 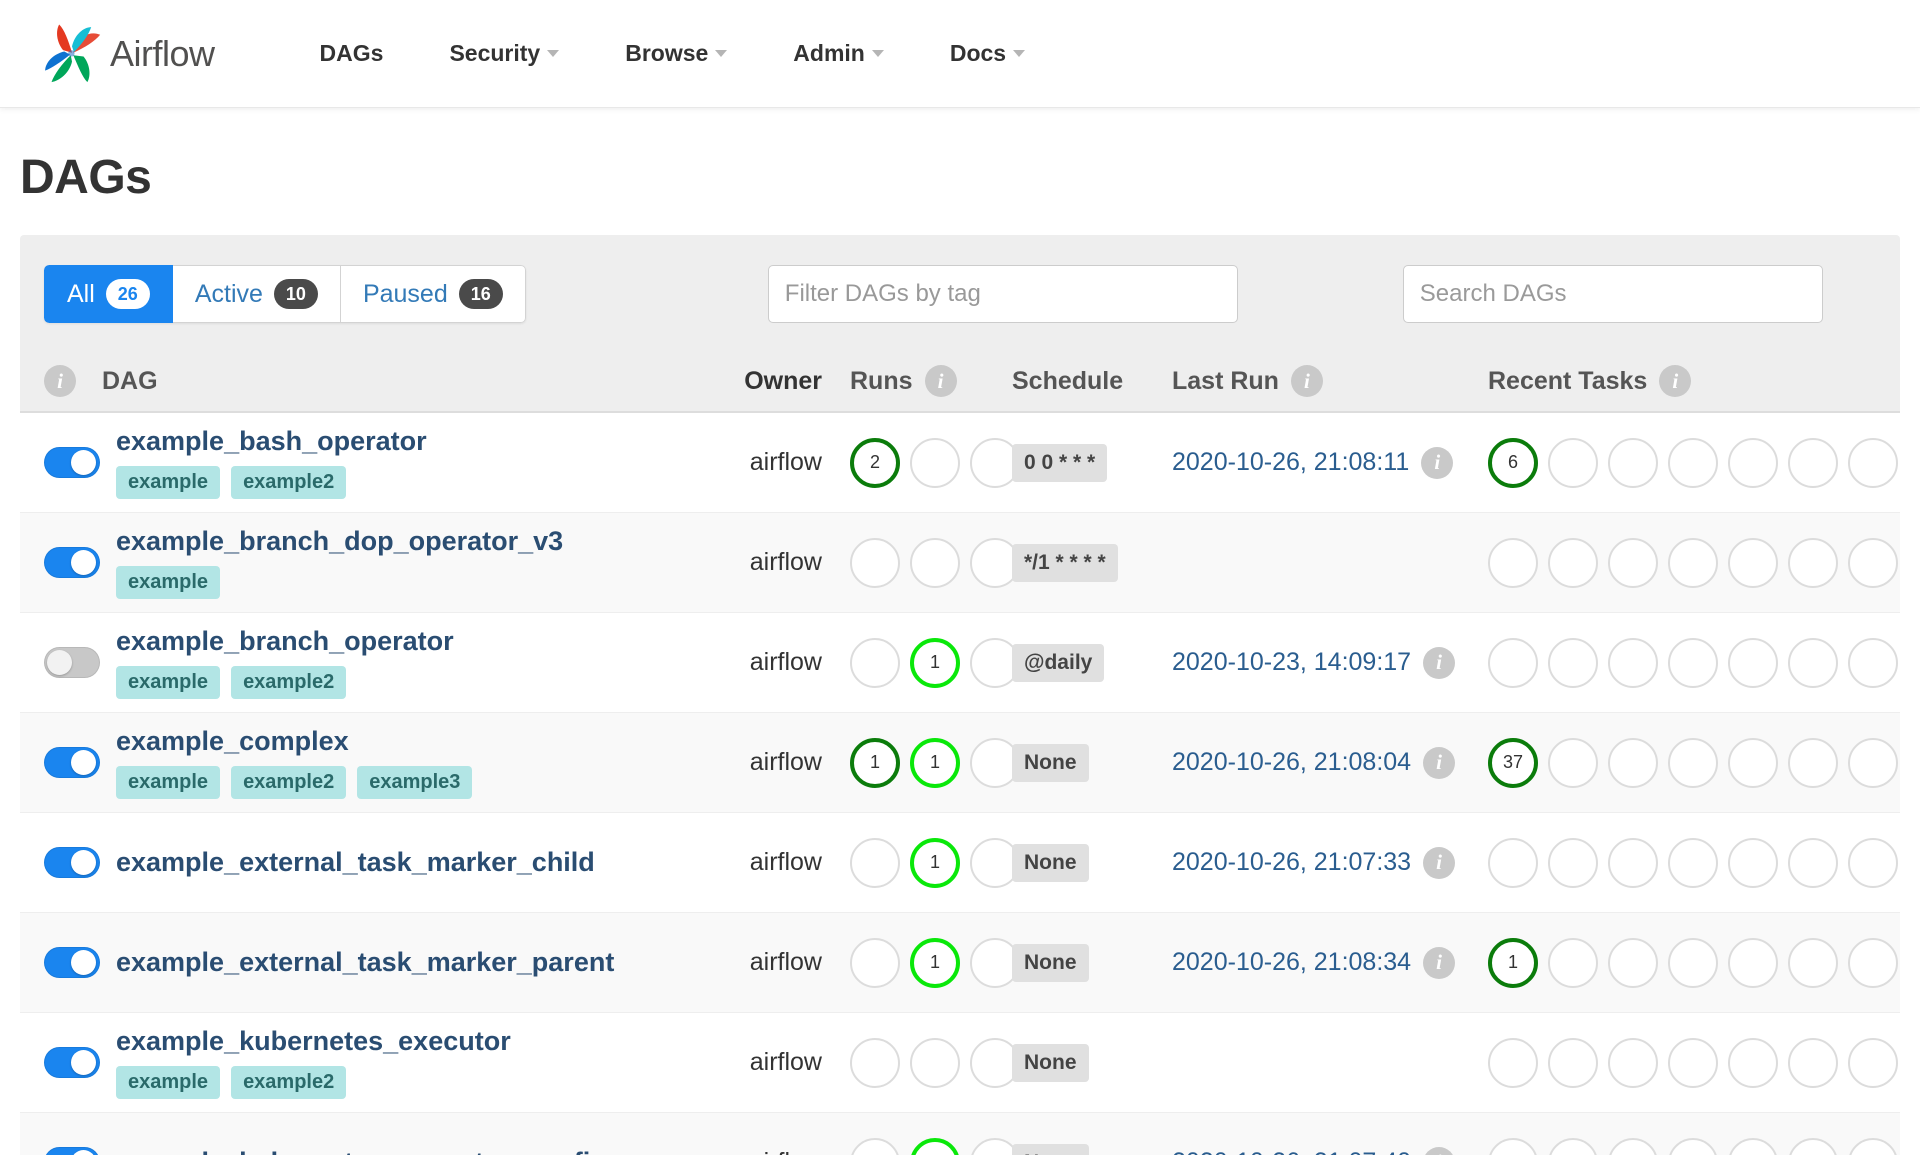 What do you see at coordinates (433, 294) in the screenshot?
I see `tab-paused: Paused 16` at bounding box center [433, 294].